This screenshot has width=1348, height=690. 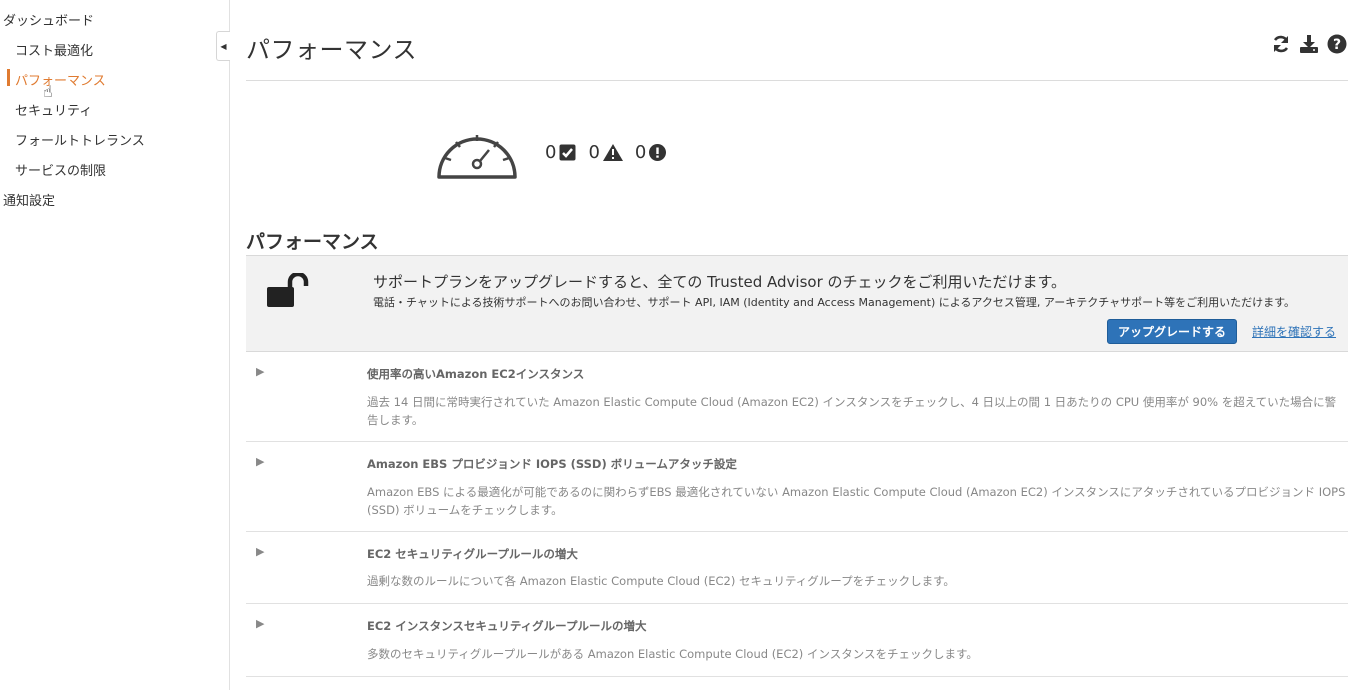 What do you see at coordinates (594, 152) in the screenshot?
I see `warning-count: 0` at bounding box center [594, 152].